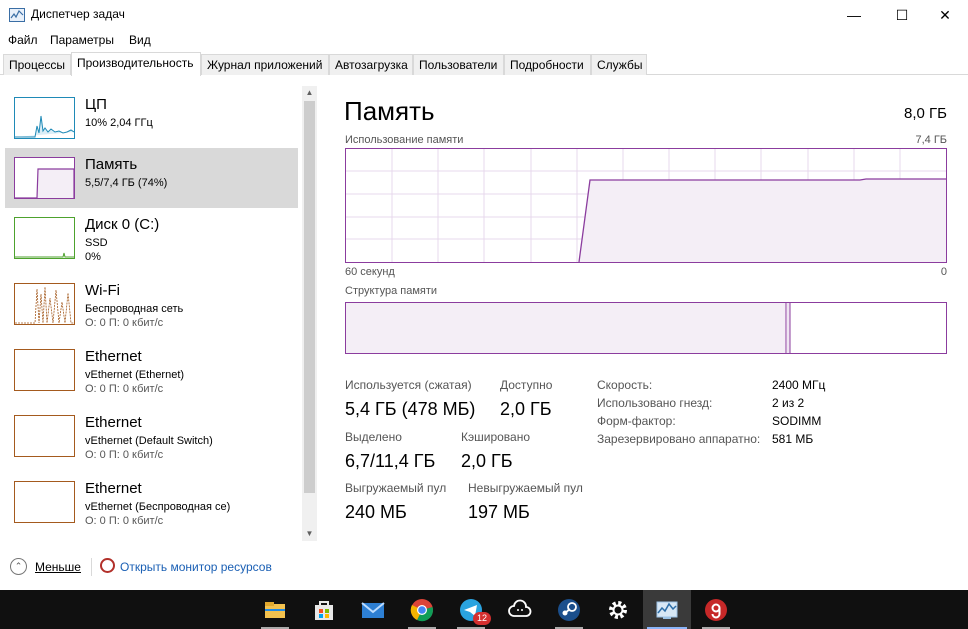 The width and height of the screenshot is (968, 629). I want to click on unread-badge: 12, so click(482, 618).